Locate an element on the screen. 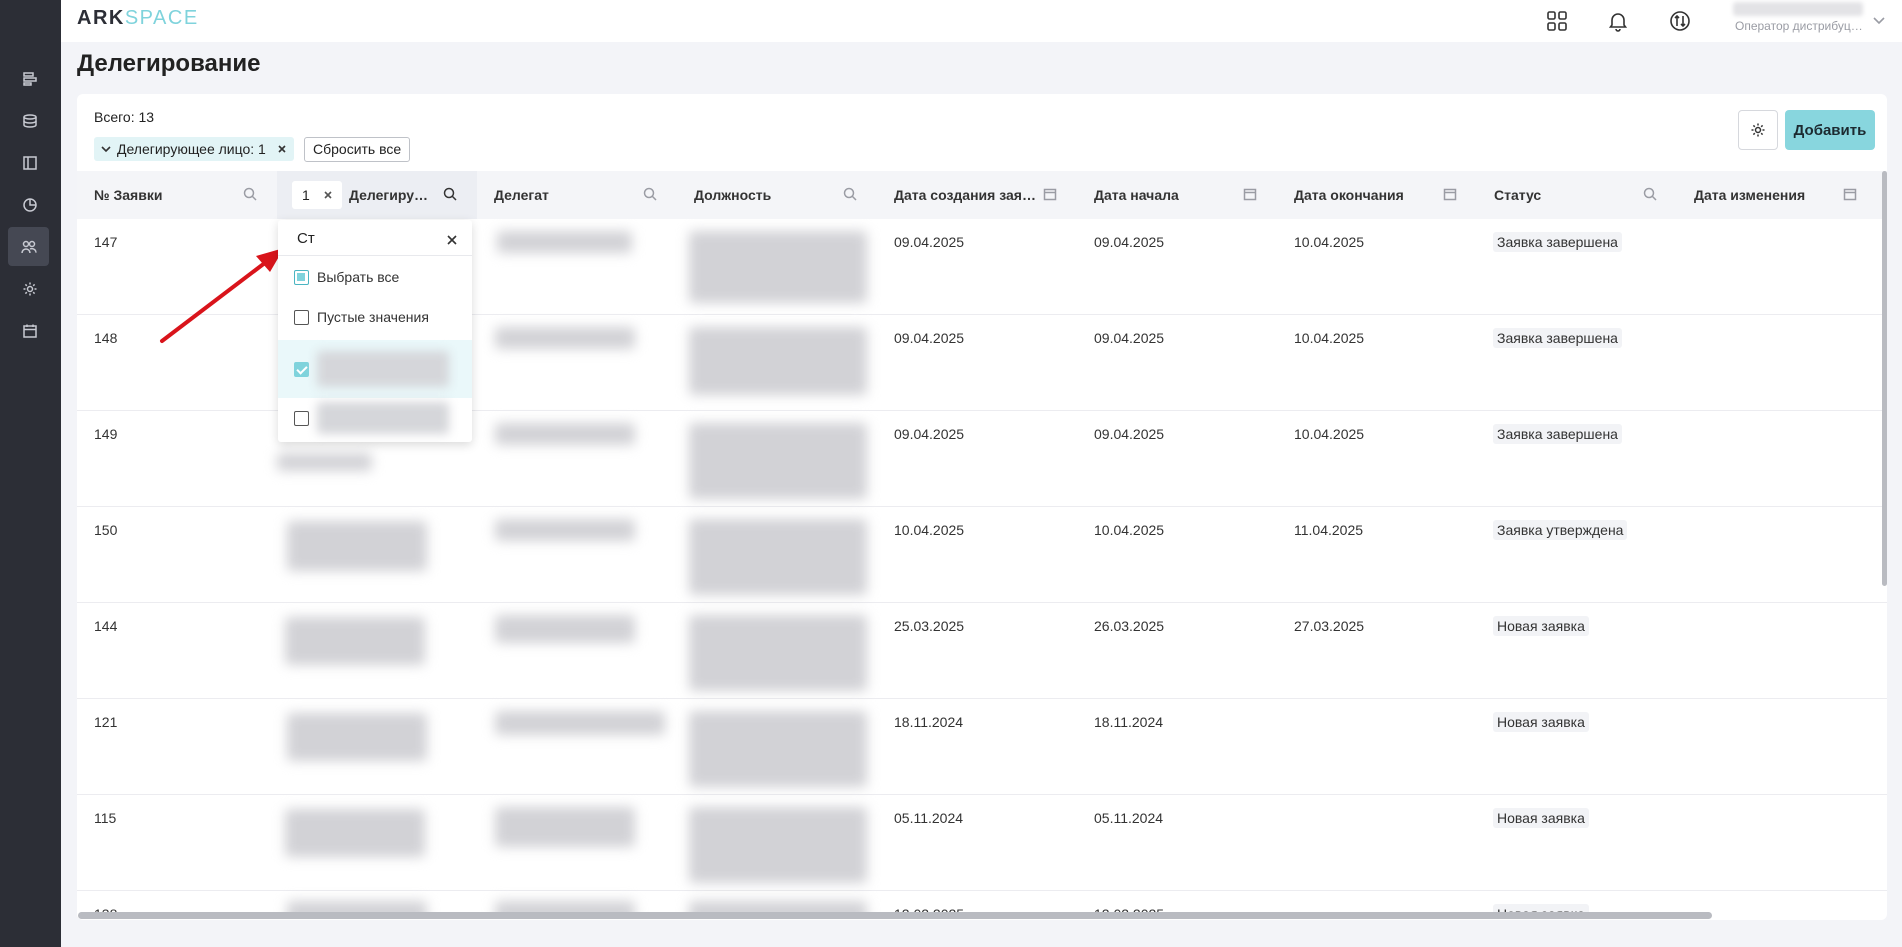 The width and height of the screenshot is (1902, 947). sidebar-item-users is located at coordinates (28, 246).